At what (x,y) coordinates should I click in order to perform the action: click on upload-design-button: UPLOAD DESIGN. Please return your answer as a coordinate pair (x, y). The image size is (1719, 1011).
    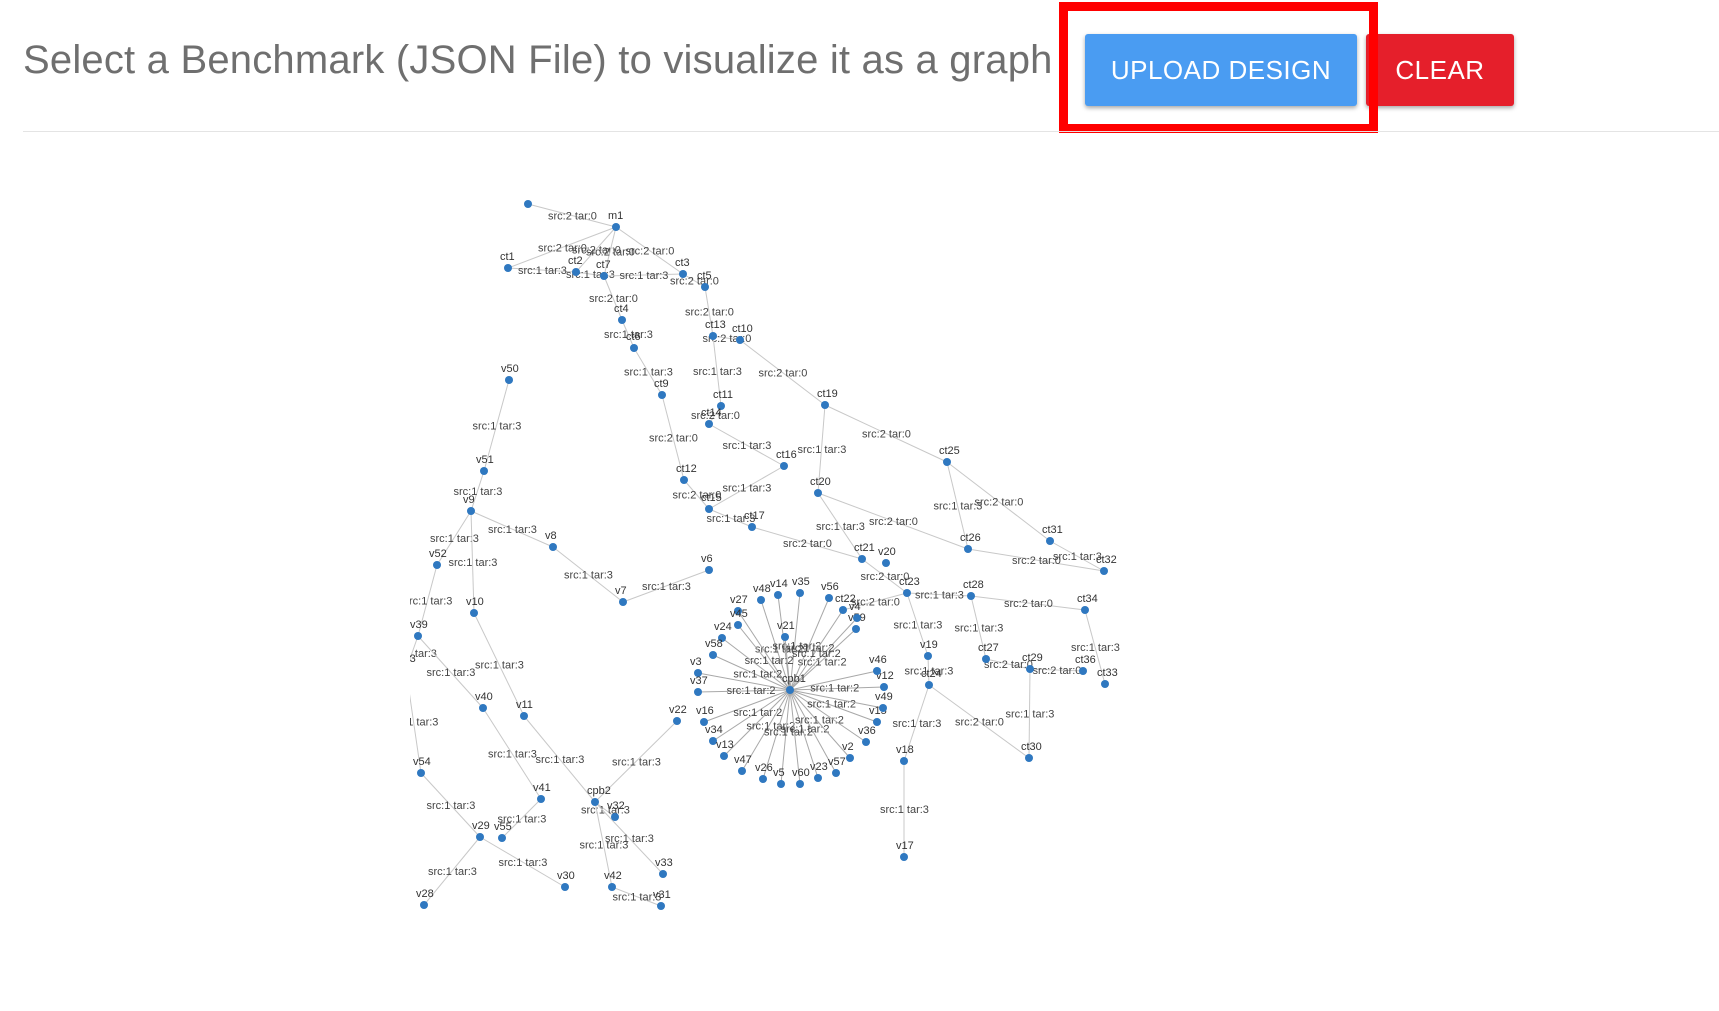
    Looking at the image, I should click on (1221, 70).